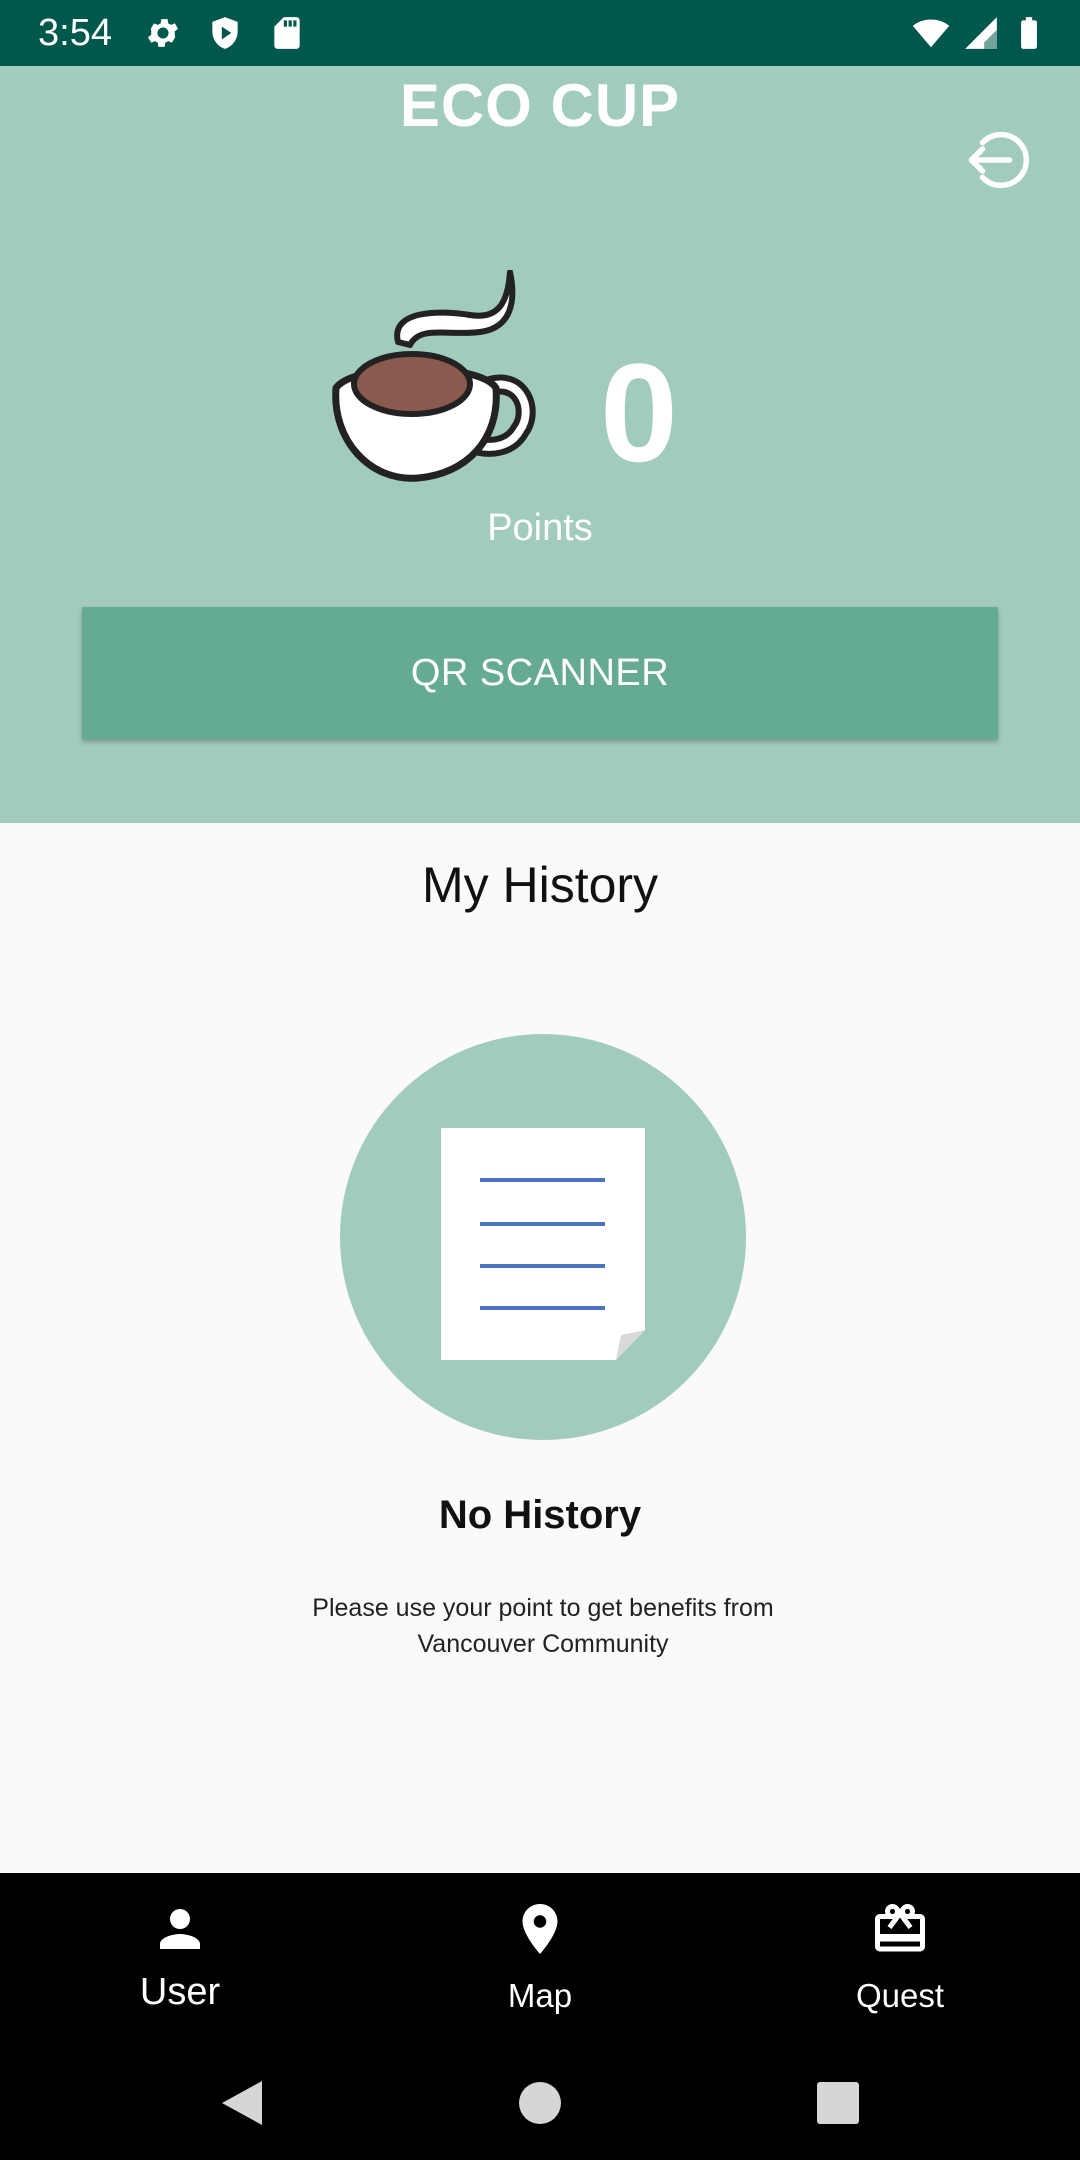  What do you see at coordinates (1029, 33) in the screenshot?
I see `battery-icon` at bounding box center [1029, 33].